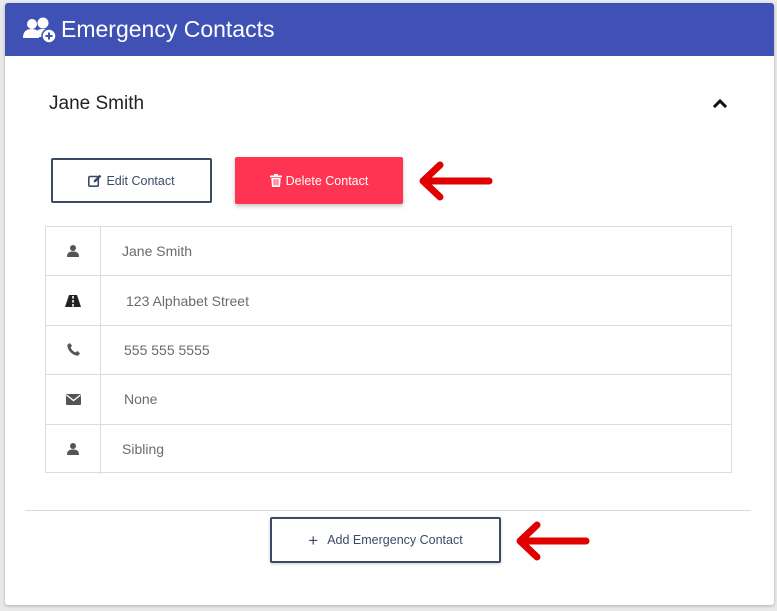 This screenshot has height=611, width=777. Describe the element at coordinates (327, 180) in the screenshot. I see `delete-contact-label: Delete Contact` at that location.